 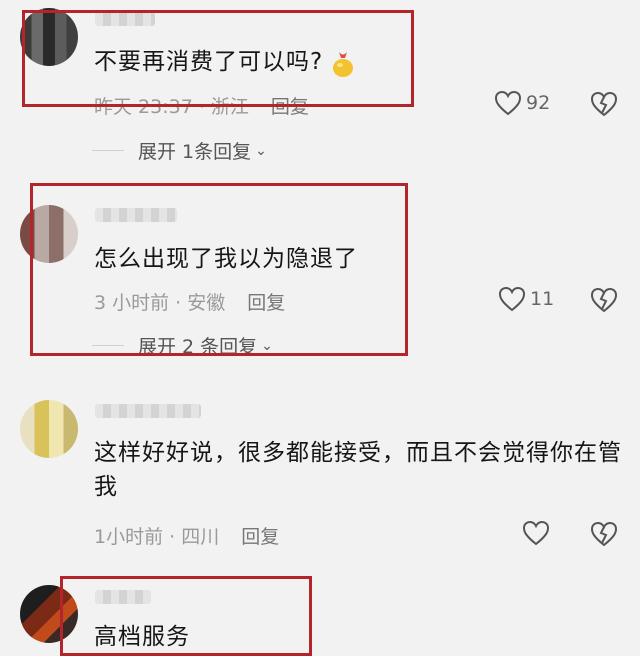 I want to click on comment-meta: 1小时前 · 四川 回复, so click(x=187, y=537).